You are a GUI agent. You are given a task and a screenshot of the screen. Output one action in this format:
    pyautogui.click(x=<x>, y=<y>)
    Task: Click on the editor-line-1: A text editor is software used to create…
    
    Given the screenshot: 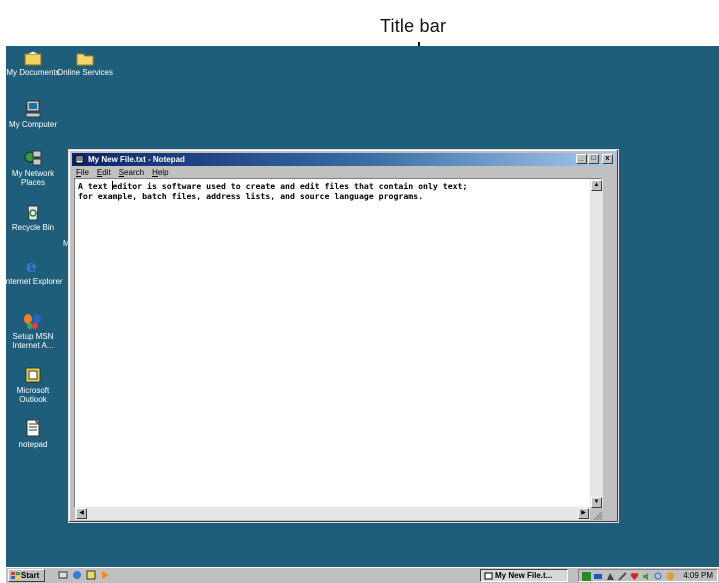 What is the action you would take?
    pyautogui.click(x=273, y=186)
    